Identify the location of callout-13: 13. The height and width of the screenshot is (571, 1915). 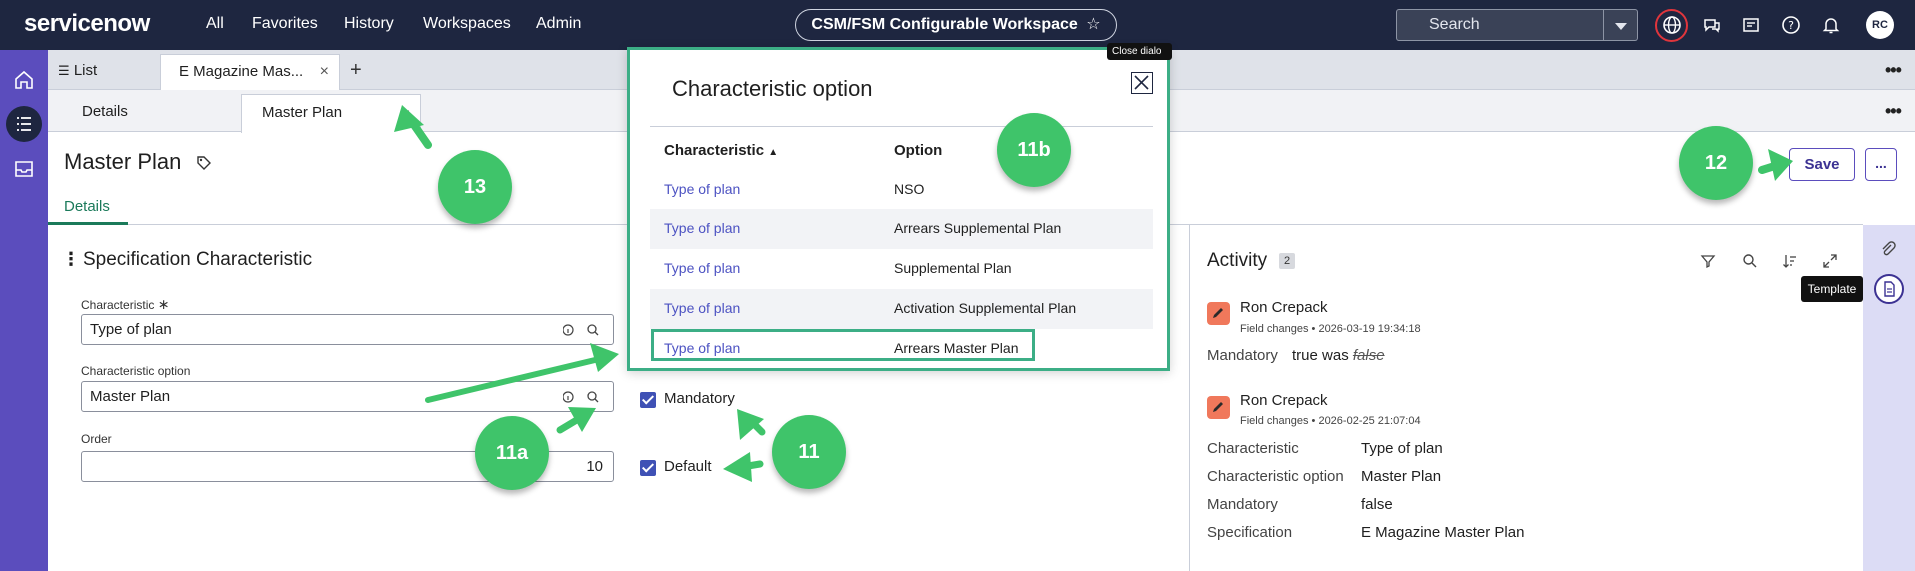
(475, 187).